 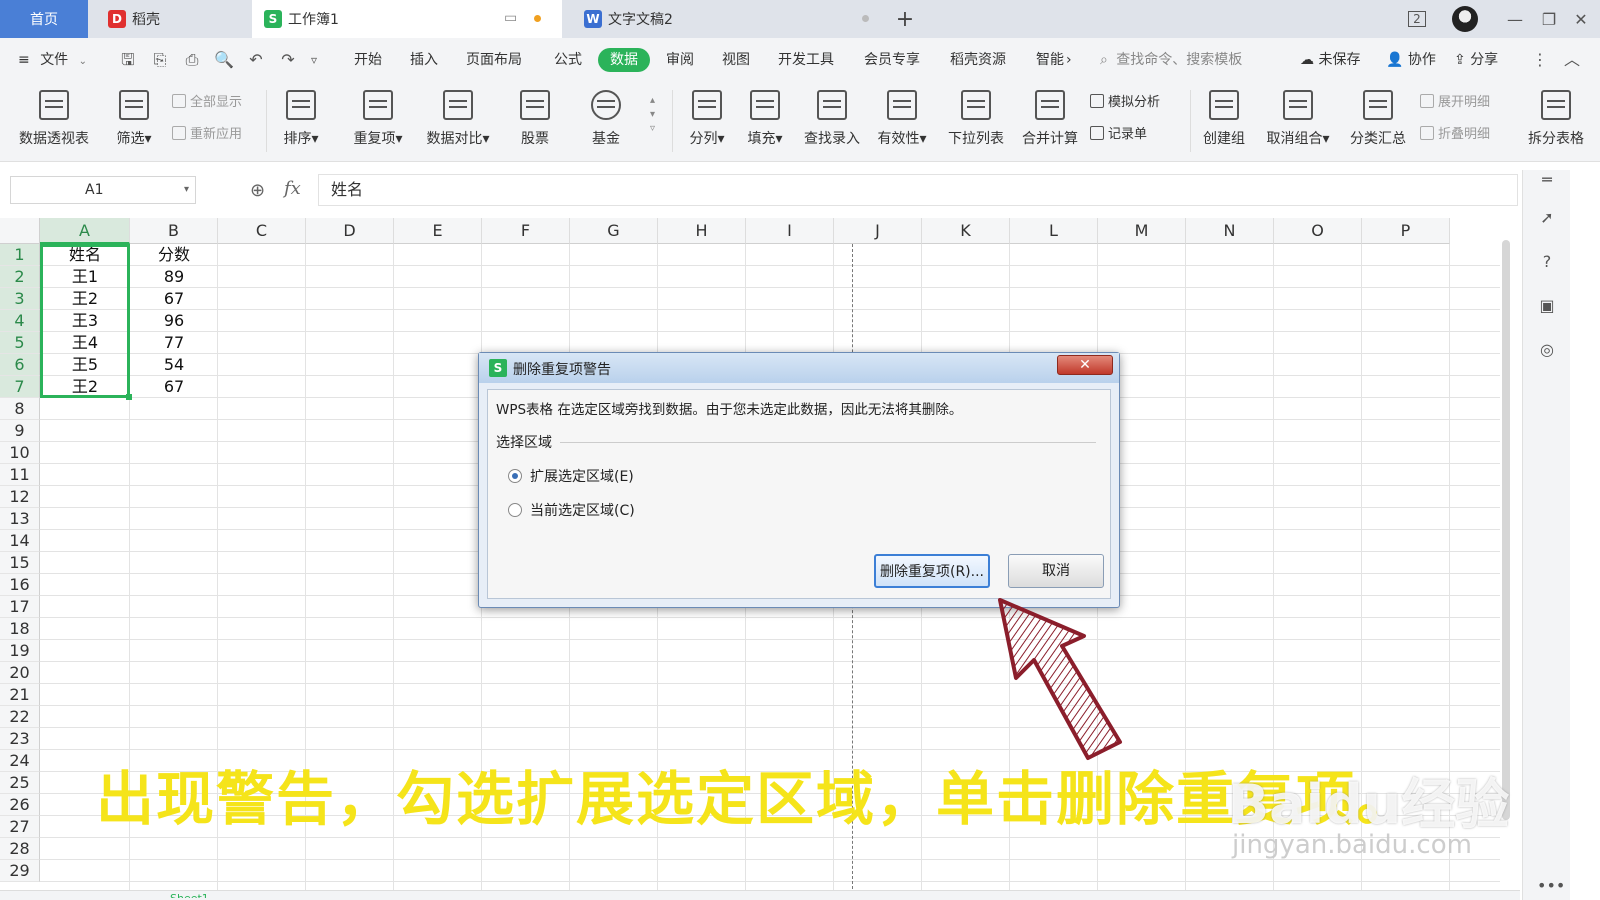 What do you see at coordinates (292, 188) in the screenshot?
I see `fx-icon: fx` at bounding box center [292, 188].